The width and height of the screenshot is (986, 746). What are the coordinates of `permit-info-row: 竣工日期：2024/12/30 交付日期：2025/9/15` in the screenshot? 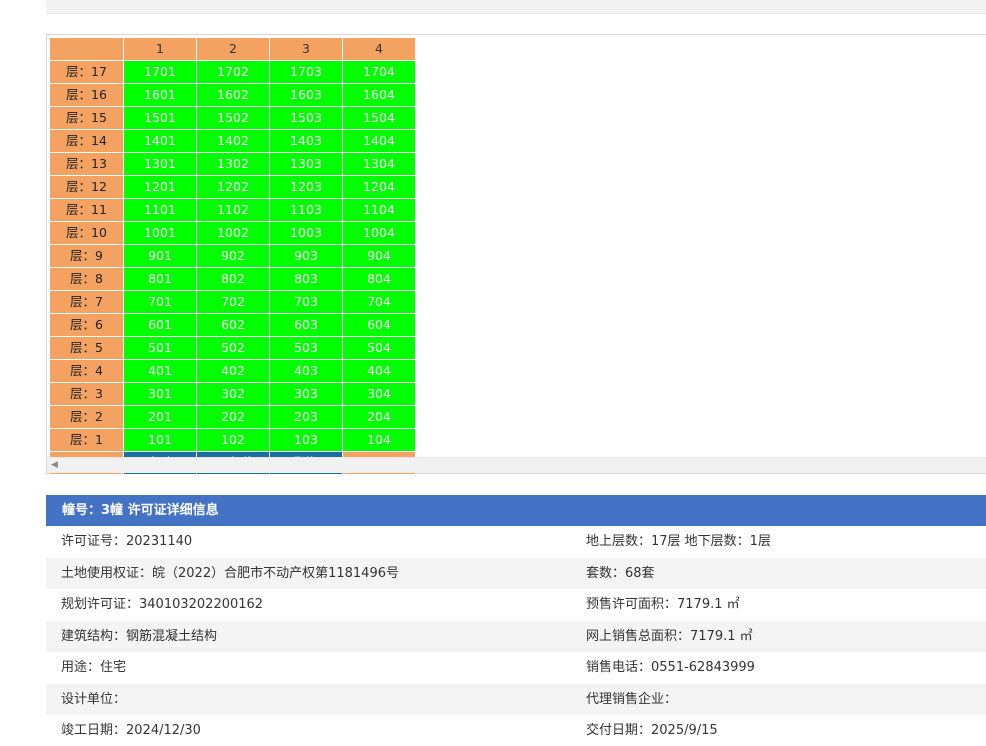 It's located at (516, 730).